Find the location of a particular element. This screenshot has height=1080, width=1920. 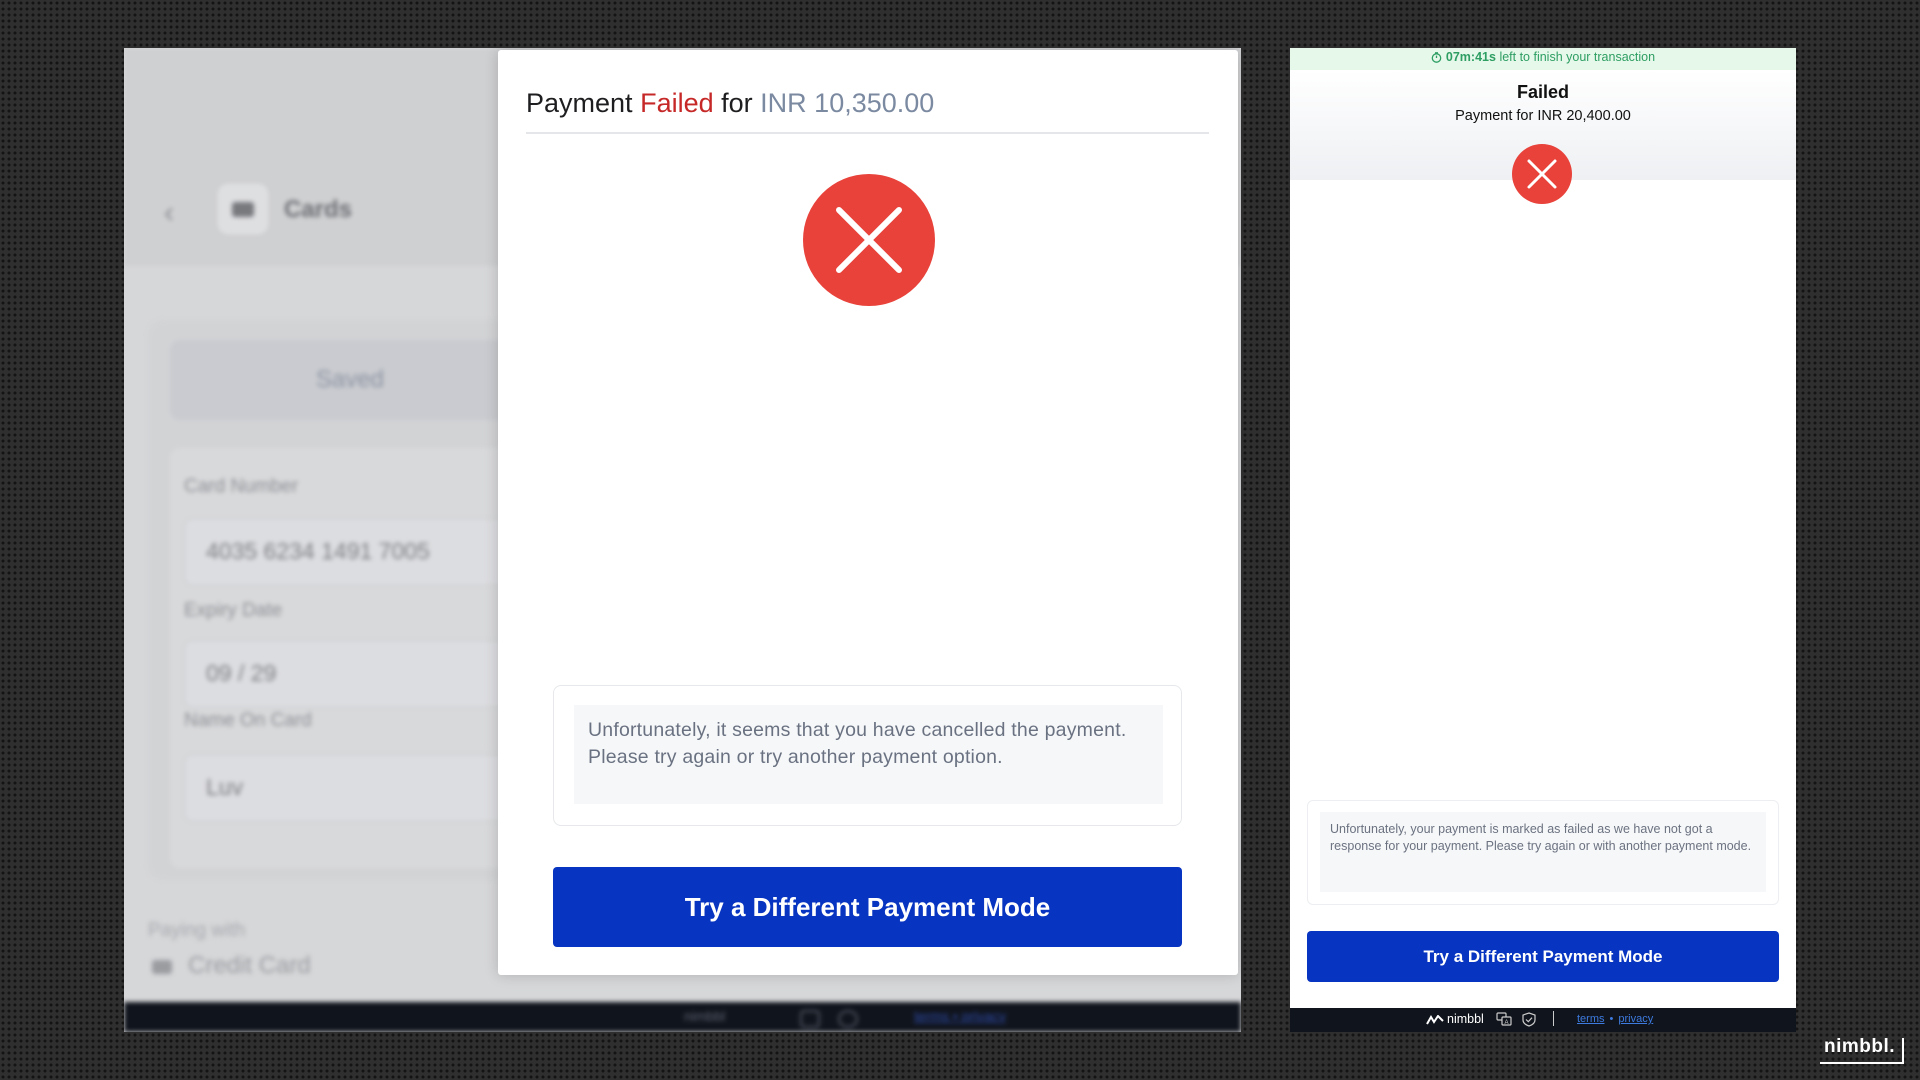

brand-watermark-text: nimbbl. is located at coordinates (1860, 1046).